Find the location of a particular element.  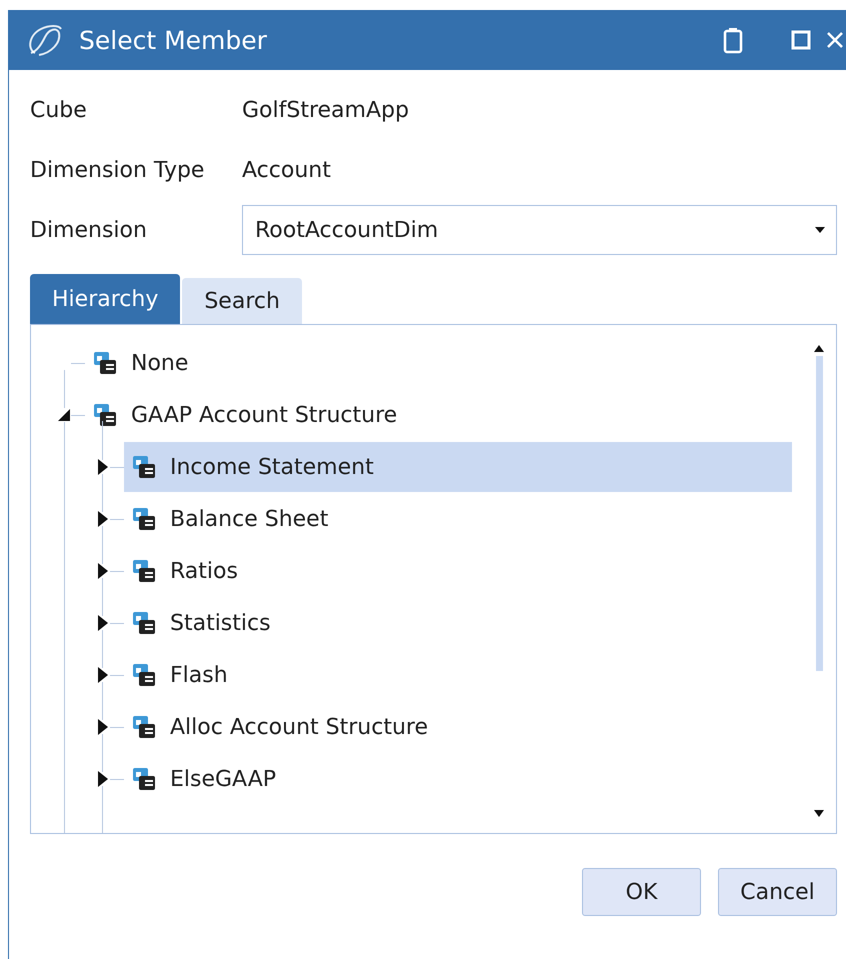

tree-item: Flash is located at coordinates (458, 675).